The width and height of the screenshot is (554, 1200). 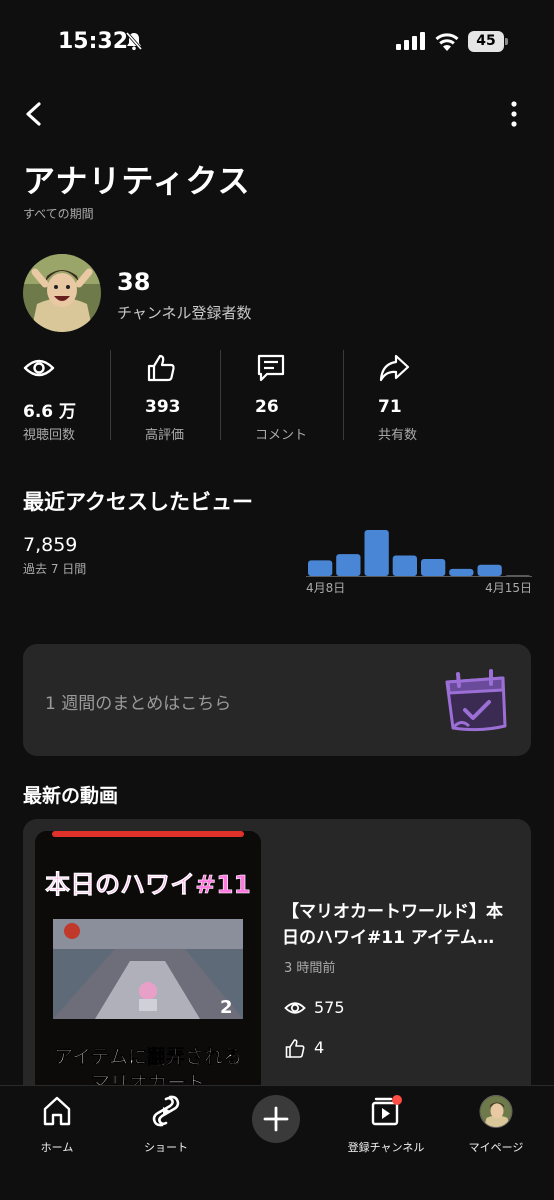 I want to click on home-icon, so click(x=57, y=1111).